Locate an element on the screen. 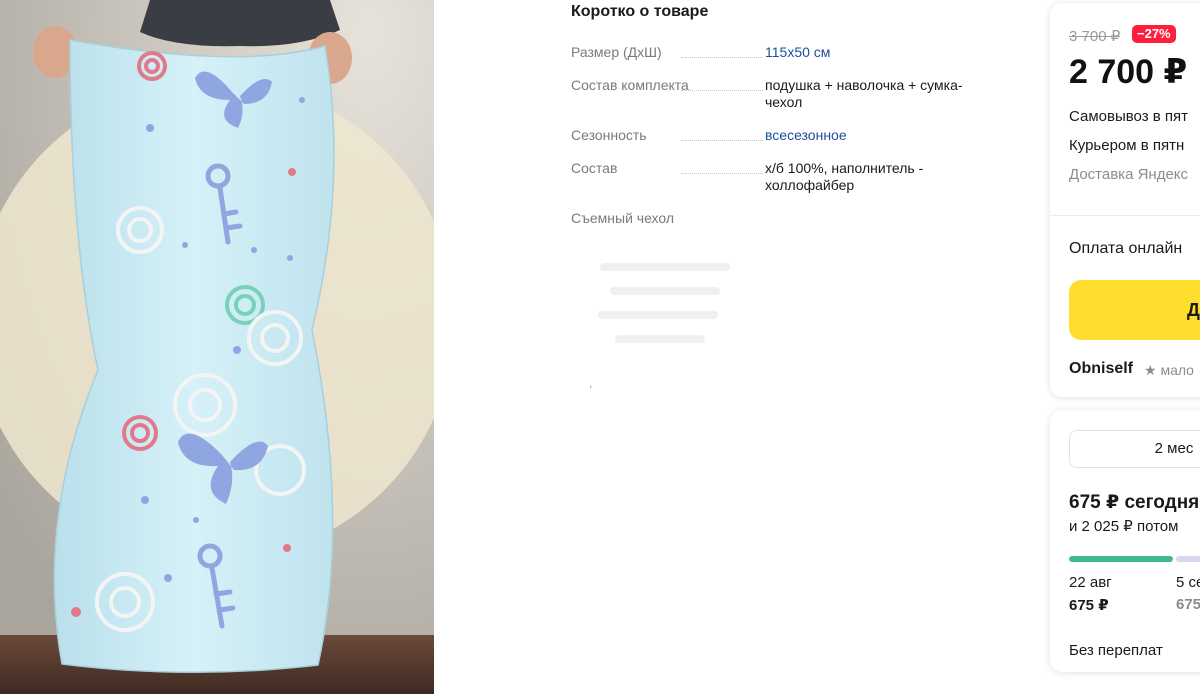  spec-value-link: всесезонное is located at coordinates (880, 135).